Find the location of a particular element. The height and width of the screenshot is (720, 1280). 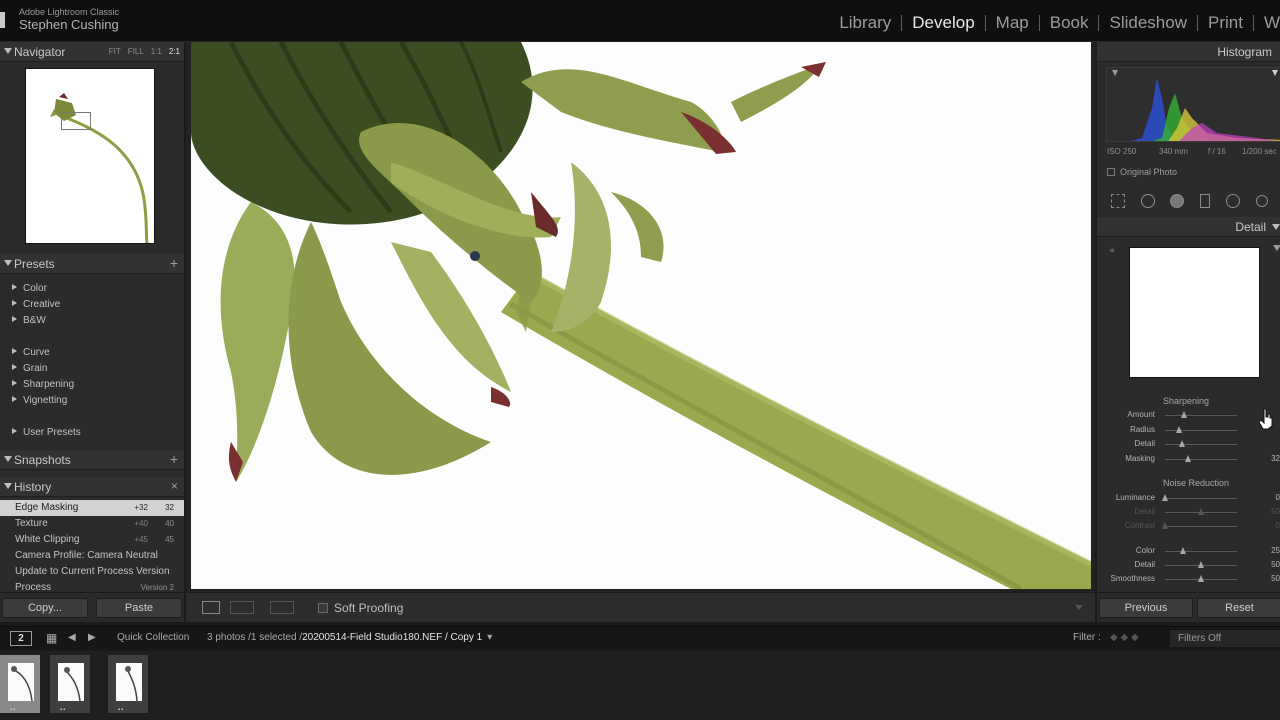

history-header: History × is located at coordinates (92, 487).